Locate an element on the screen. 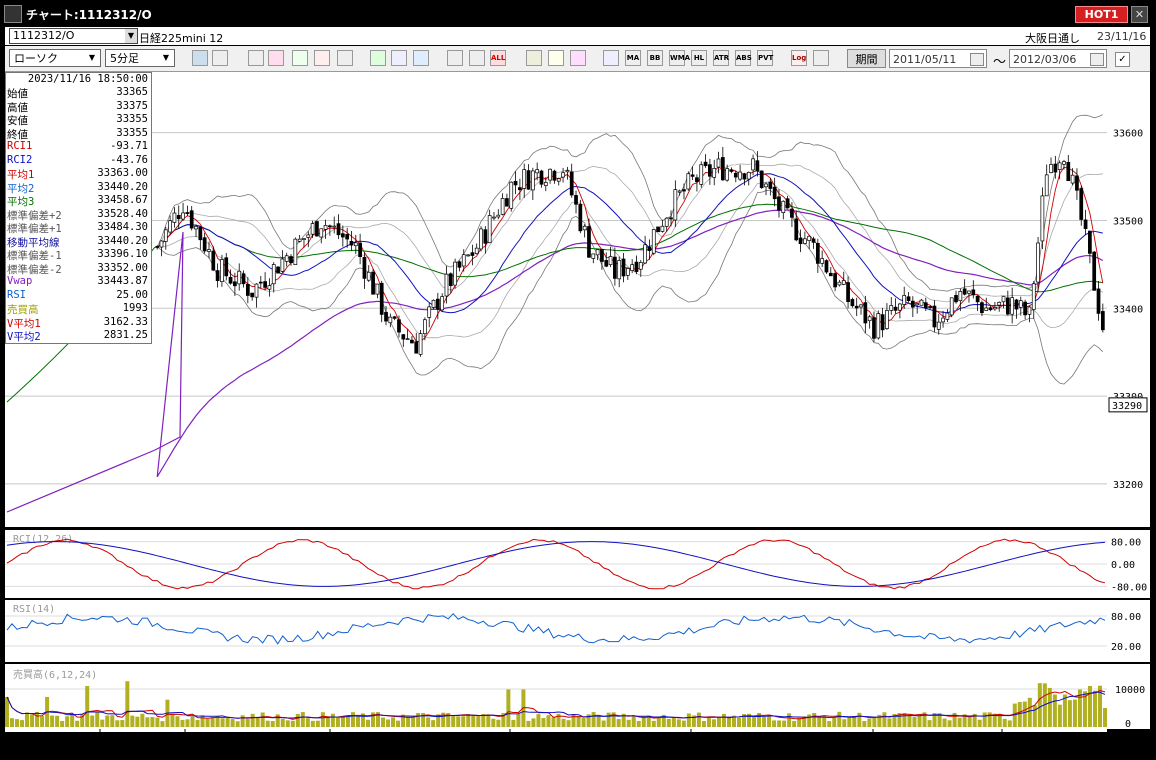 Image resolution: width=1156 pixels, height=760 pixels. rsi-tick-label: 80.00 is located at coordinates (1126, 617).